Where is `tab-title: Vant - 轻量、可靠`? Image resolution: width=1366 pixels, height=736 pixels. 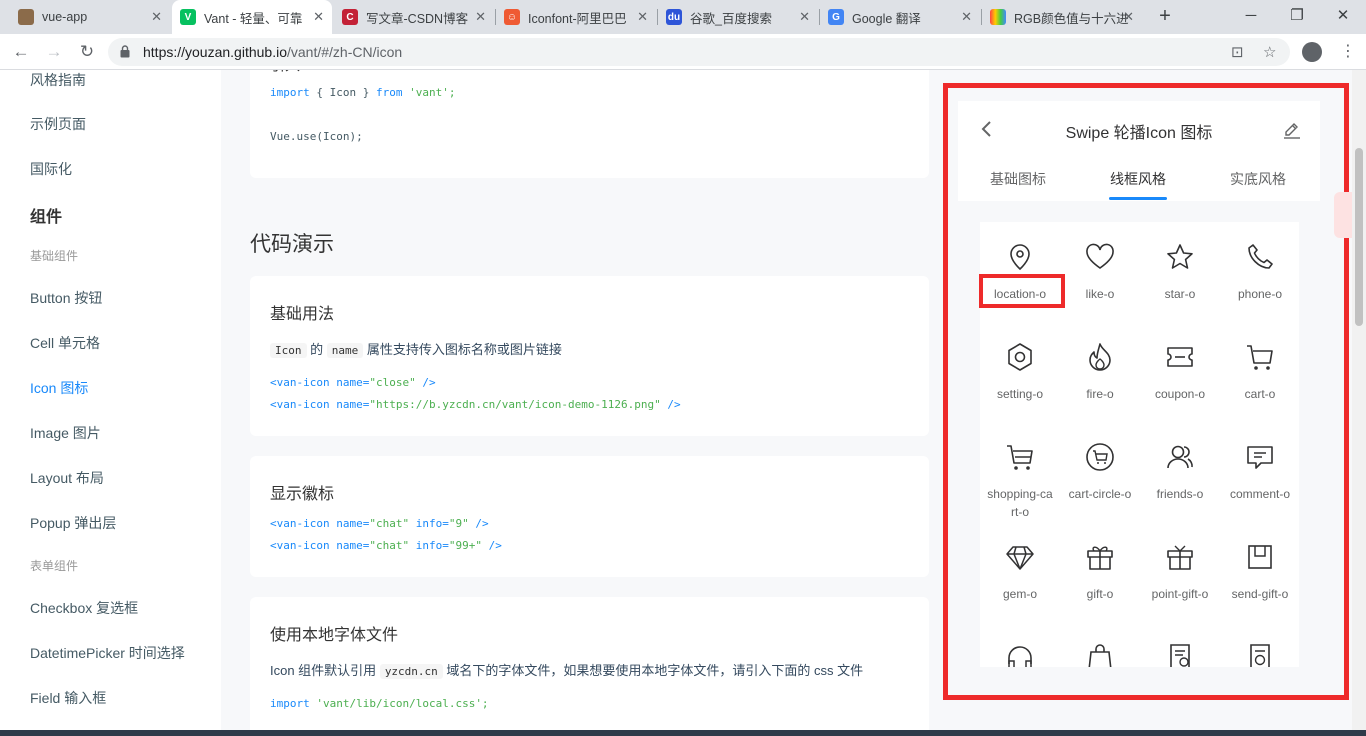 tab-title: Vant - 轻量、可靠 is located at coordinates (253, 18).